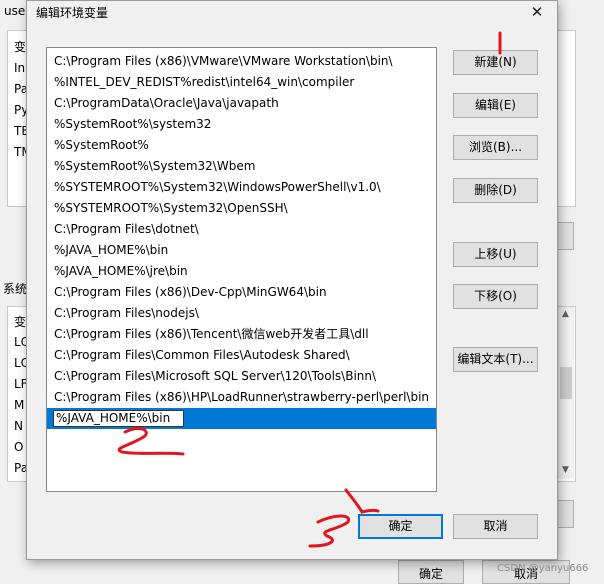  What do you see at coordinates (431, 572) in the screenshot?
I see `background-ok-button: 确定` at bounding box center [431, 572].